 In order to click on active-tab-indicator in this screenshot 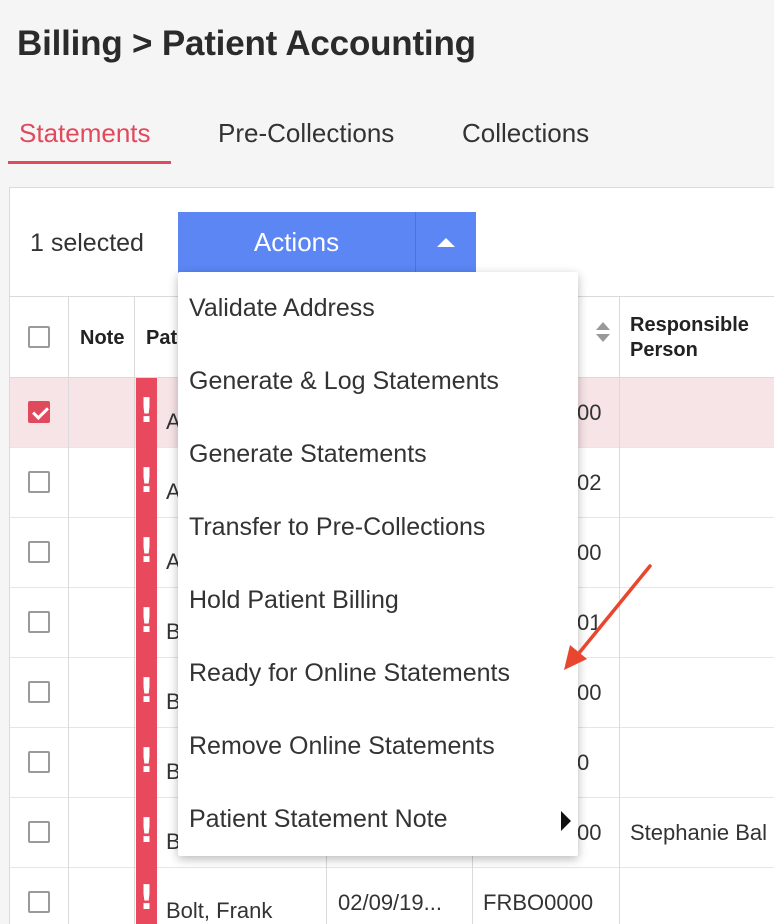, I will do `click(89, 162)`.